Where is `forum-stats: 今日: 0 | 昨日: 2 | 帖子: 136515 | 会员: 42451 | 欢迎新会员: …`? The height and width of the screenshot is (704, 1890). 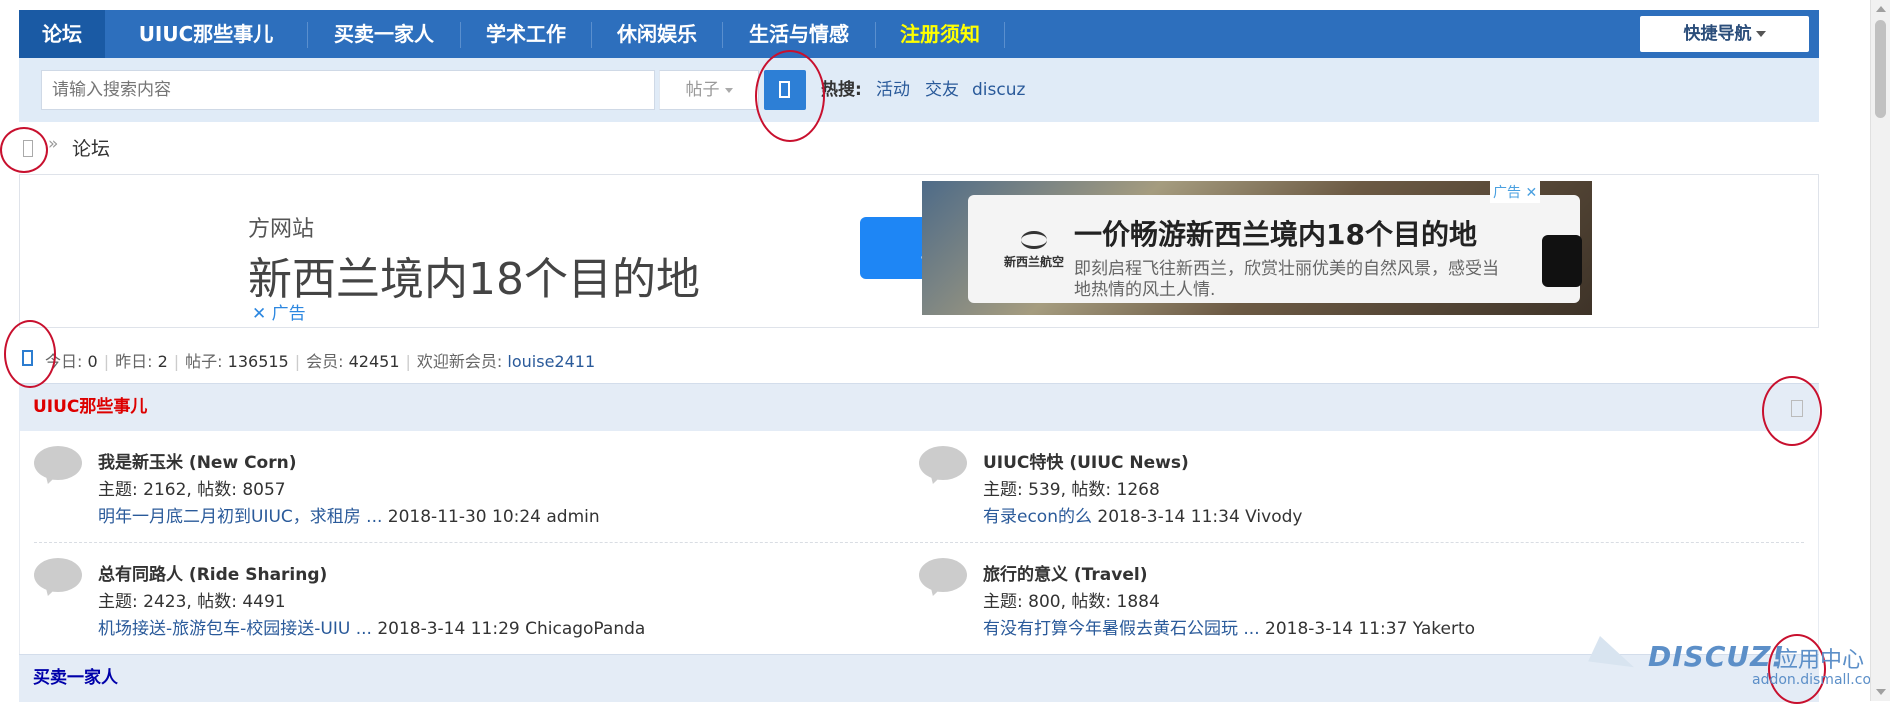 forum-stats: 今日: 0 | 昨日: 2 | 帖子: 136515 | 会员: 42451 | 欢迎新会员: … is located at coordinates (320, 361).